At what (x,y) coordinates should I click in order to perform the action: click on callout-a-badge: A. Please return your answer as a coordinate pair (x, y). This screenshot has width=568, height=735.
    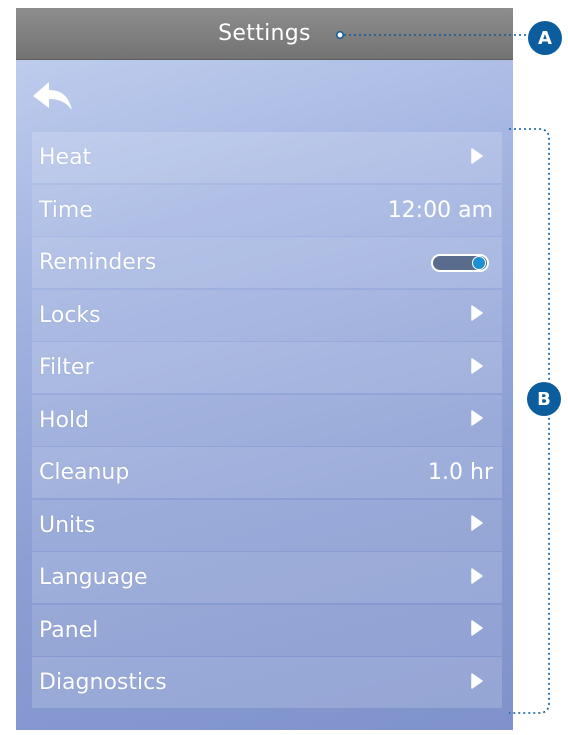
    Looking at the image, I should click on (545, 38).